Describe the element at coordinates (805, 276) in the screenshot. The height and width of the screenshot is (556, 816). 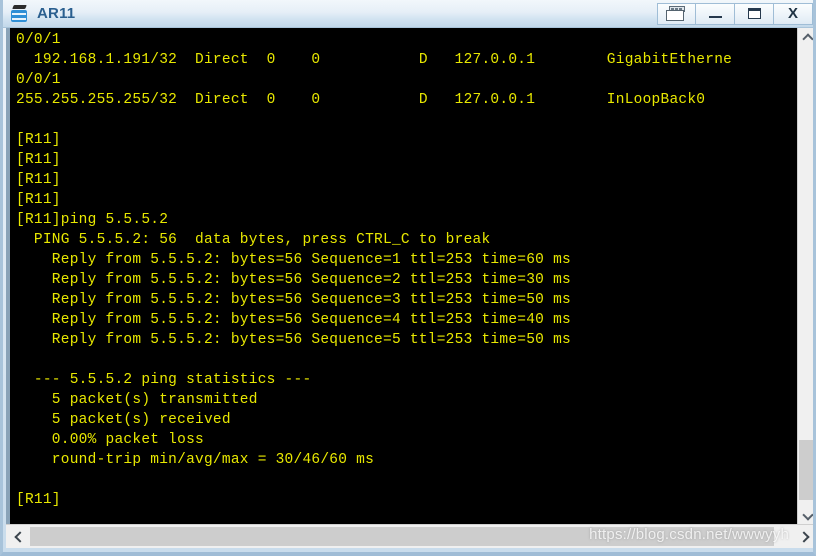
I see `vertical-scrollbar` at that location.